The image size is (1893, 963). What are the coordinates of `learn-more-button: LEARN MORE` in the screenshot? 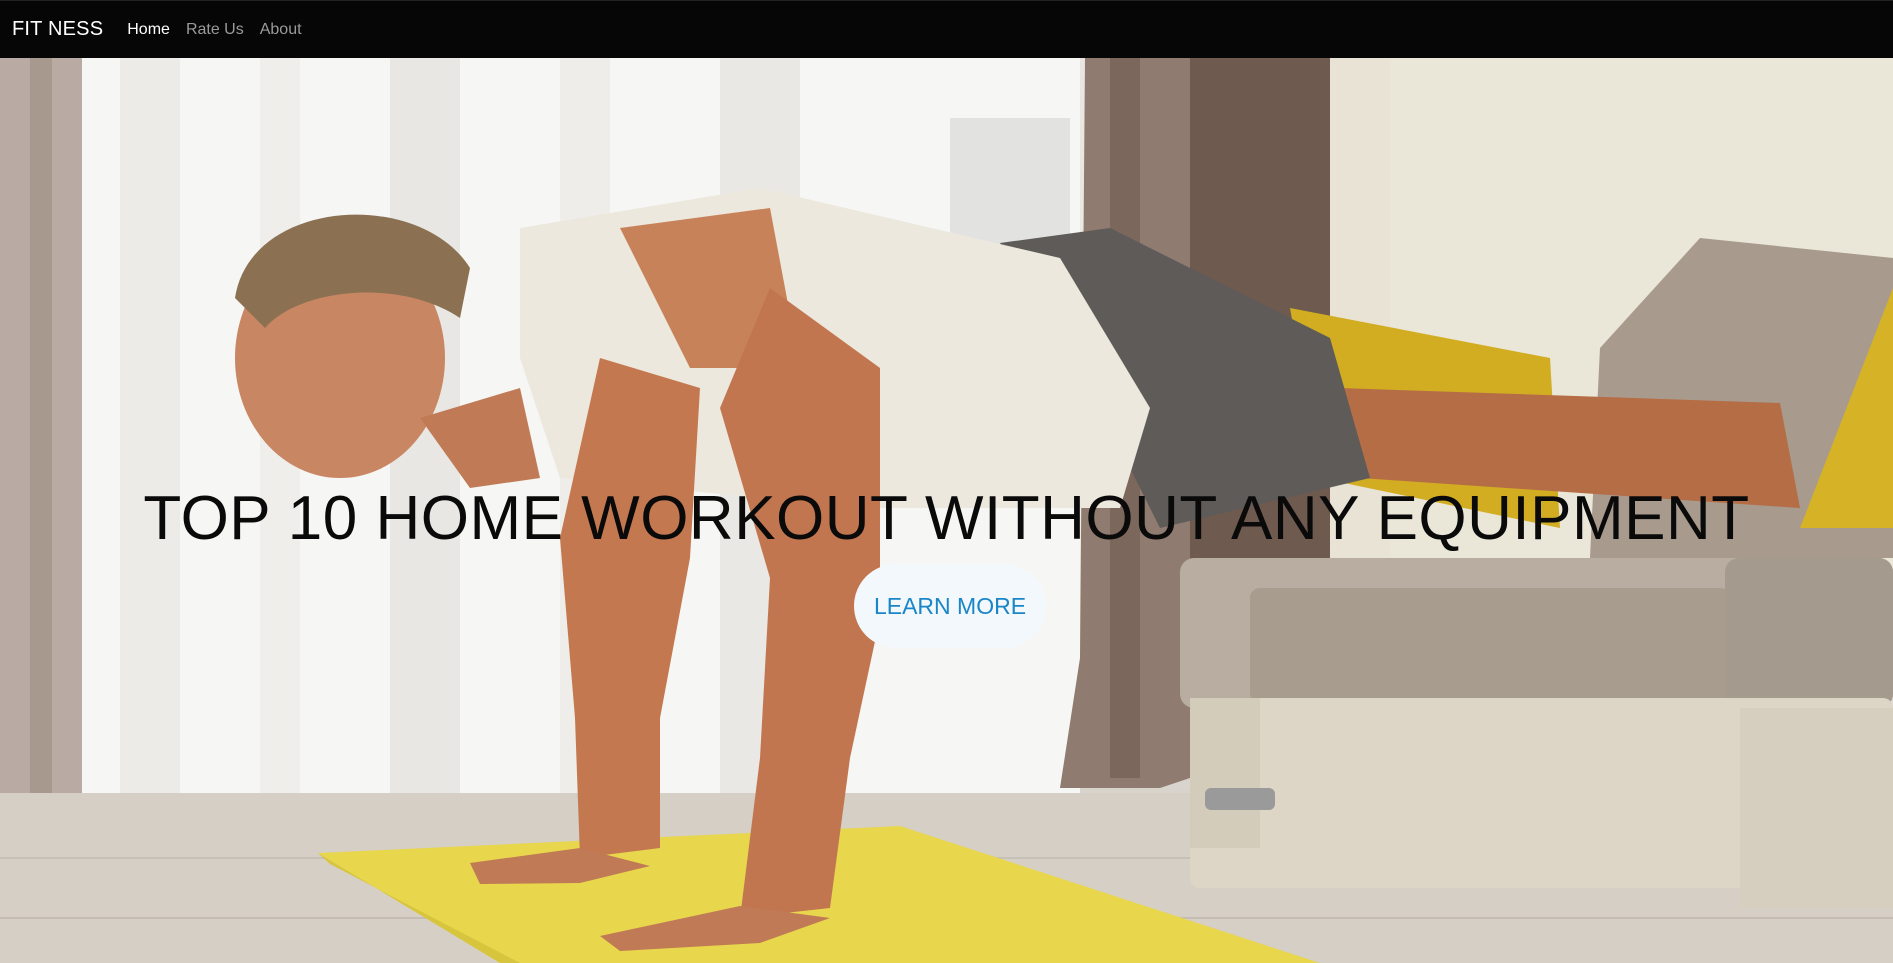 It's located at (950, 606).